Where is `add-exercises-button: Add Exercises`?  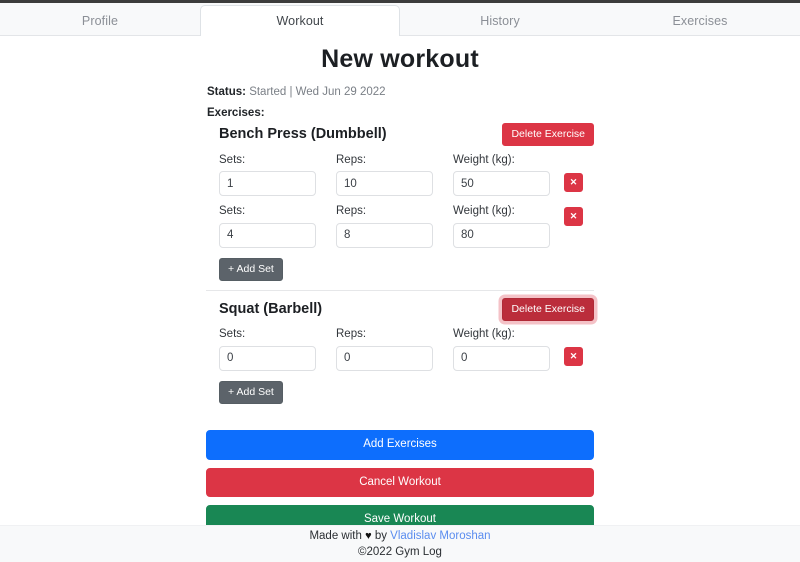
add-exercises-button: Add Exercises is located at coordinates (400, 445).